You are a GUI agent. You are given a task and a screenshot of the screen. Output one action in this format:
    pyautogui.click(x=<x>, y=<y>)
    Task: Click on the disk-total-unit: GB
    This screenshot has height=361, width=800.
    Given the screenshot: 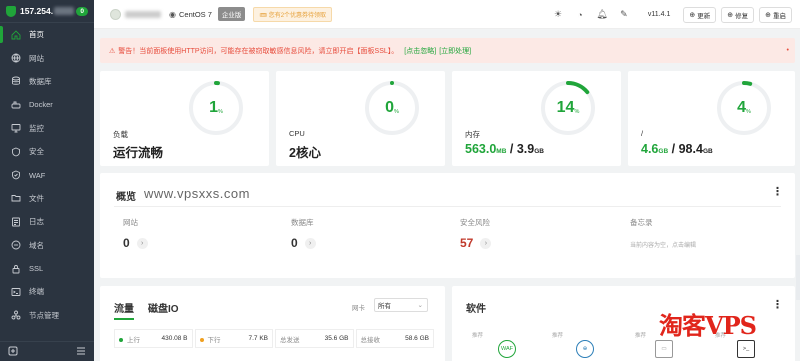 What is the action you would take?
    pyautogui.click(x=707, y=151)
    